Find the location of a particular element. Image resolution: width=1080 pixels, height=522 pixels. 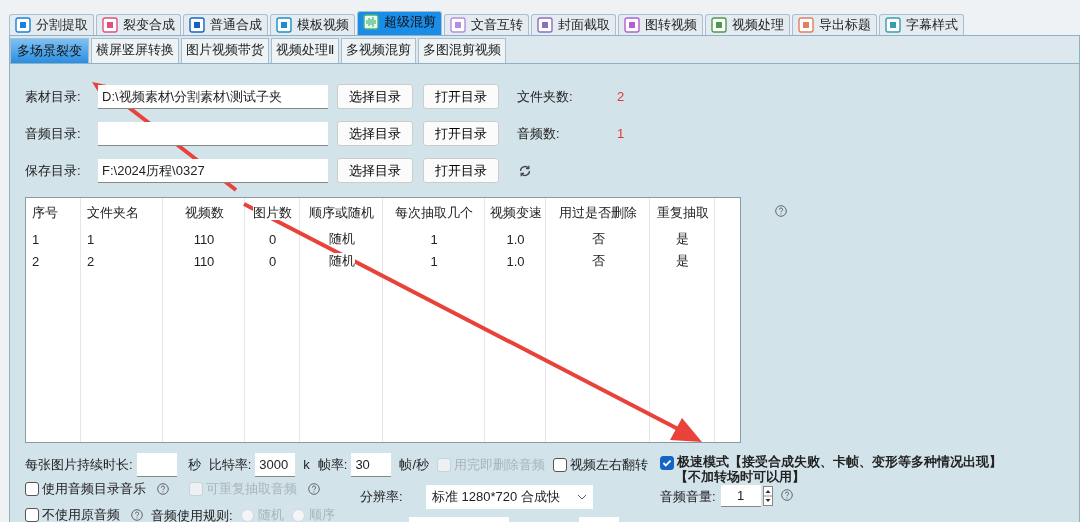

main-tab: 裂变合成 is located at coordinates (138, 24).